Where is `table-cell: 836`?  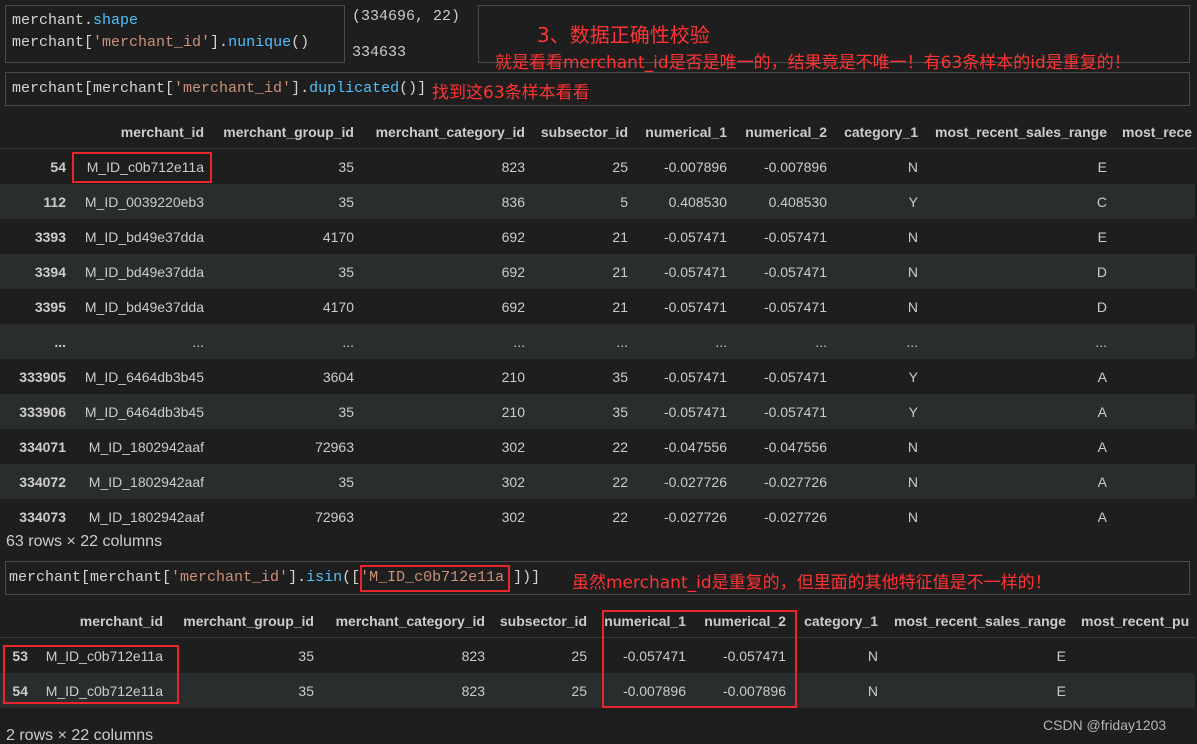
table-cell: 836 is located at coordinates (513, 201).